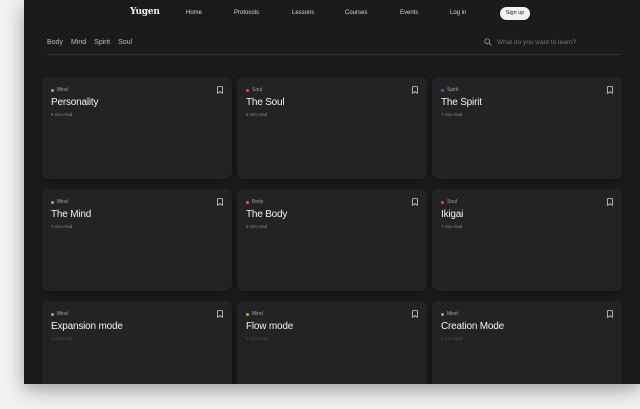 The image size is (640, 409). I want to click on read-time: 5 min read, so click(62, 114).